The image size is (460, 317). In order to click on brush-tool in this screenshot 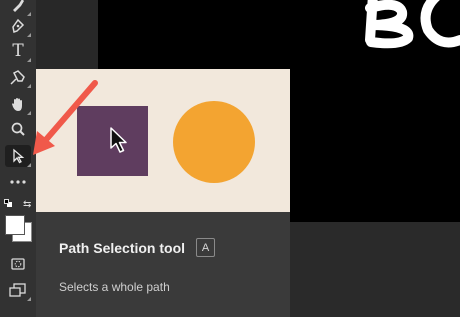, I will do `click(18, 8)`.